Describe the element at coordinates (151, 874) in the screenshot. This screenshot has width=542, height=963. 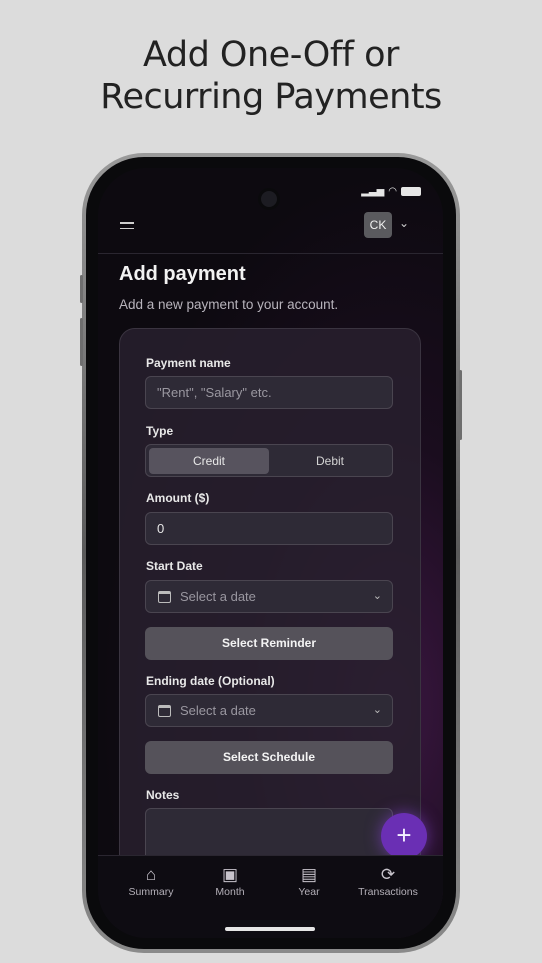
I see `home-icon: ⌂` at that location.